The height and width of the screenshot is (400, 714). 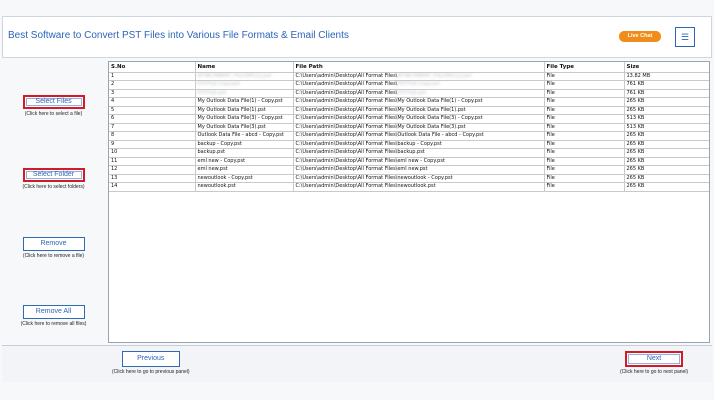 I want to click on remove-group: Remove (Click here to remove a file), so click(x=53, y=248).